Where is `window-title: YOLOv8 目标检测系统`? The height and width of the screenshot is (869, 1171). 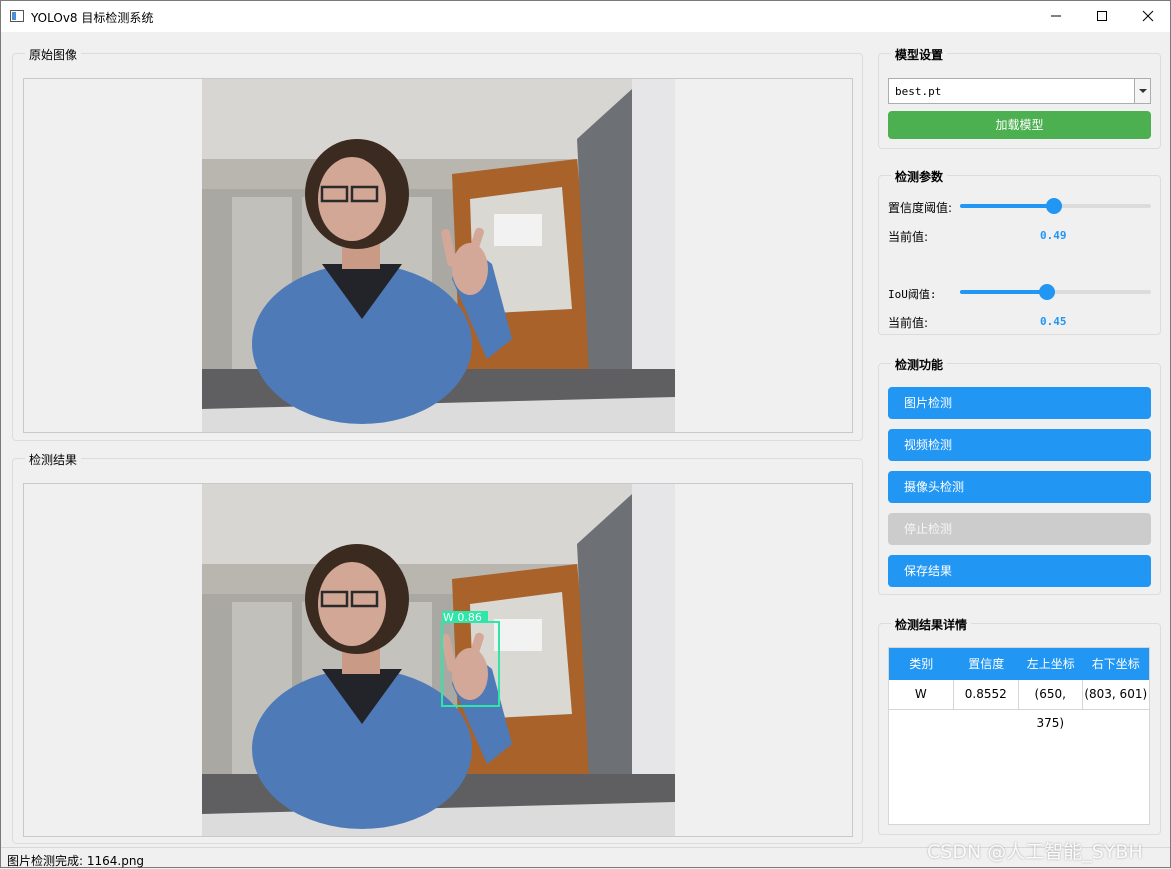
window-title: YOLOv8 目标检测系统 is located at coordinates (92, 18).